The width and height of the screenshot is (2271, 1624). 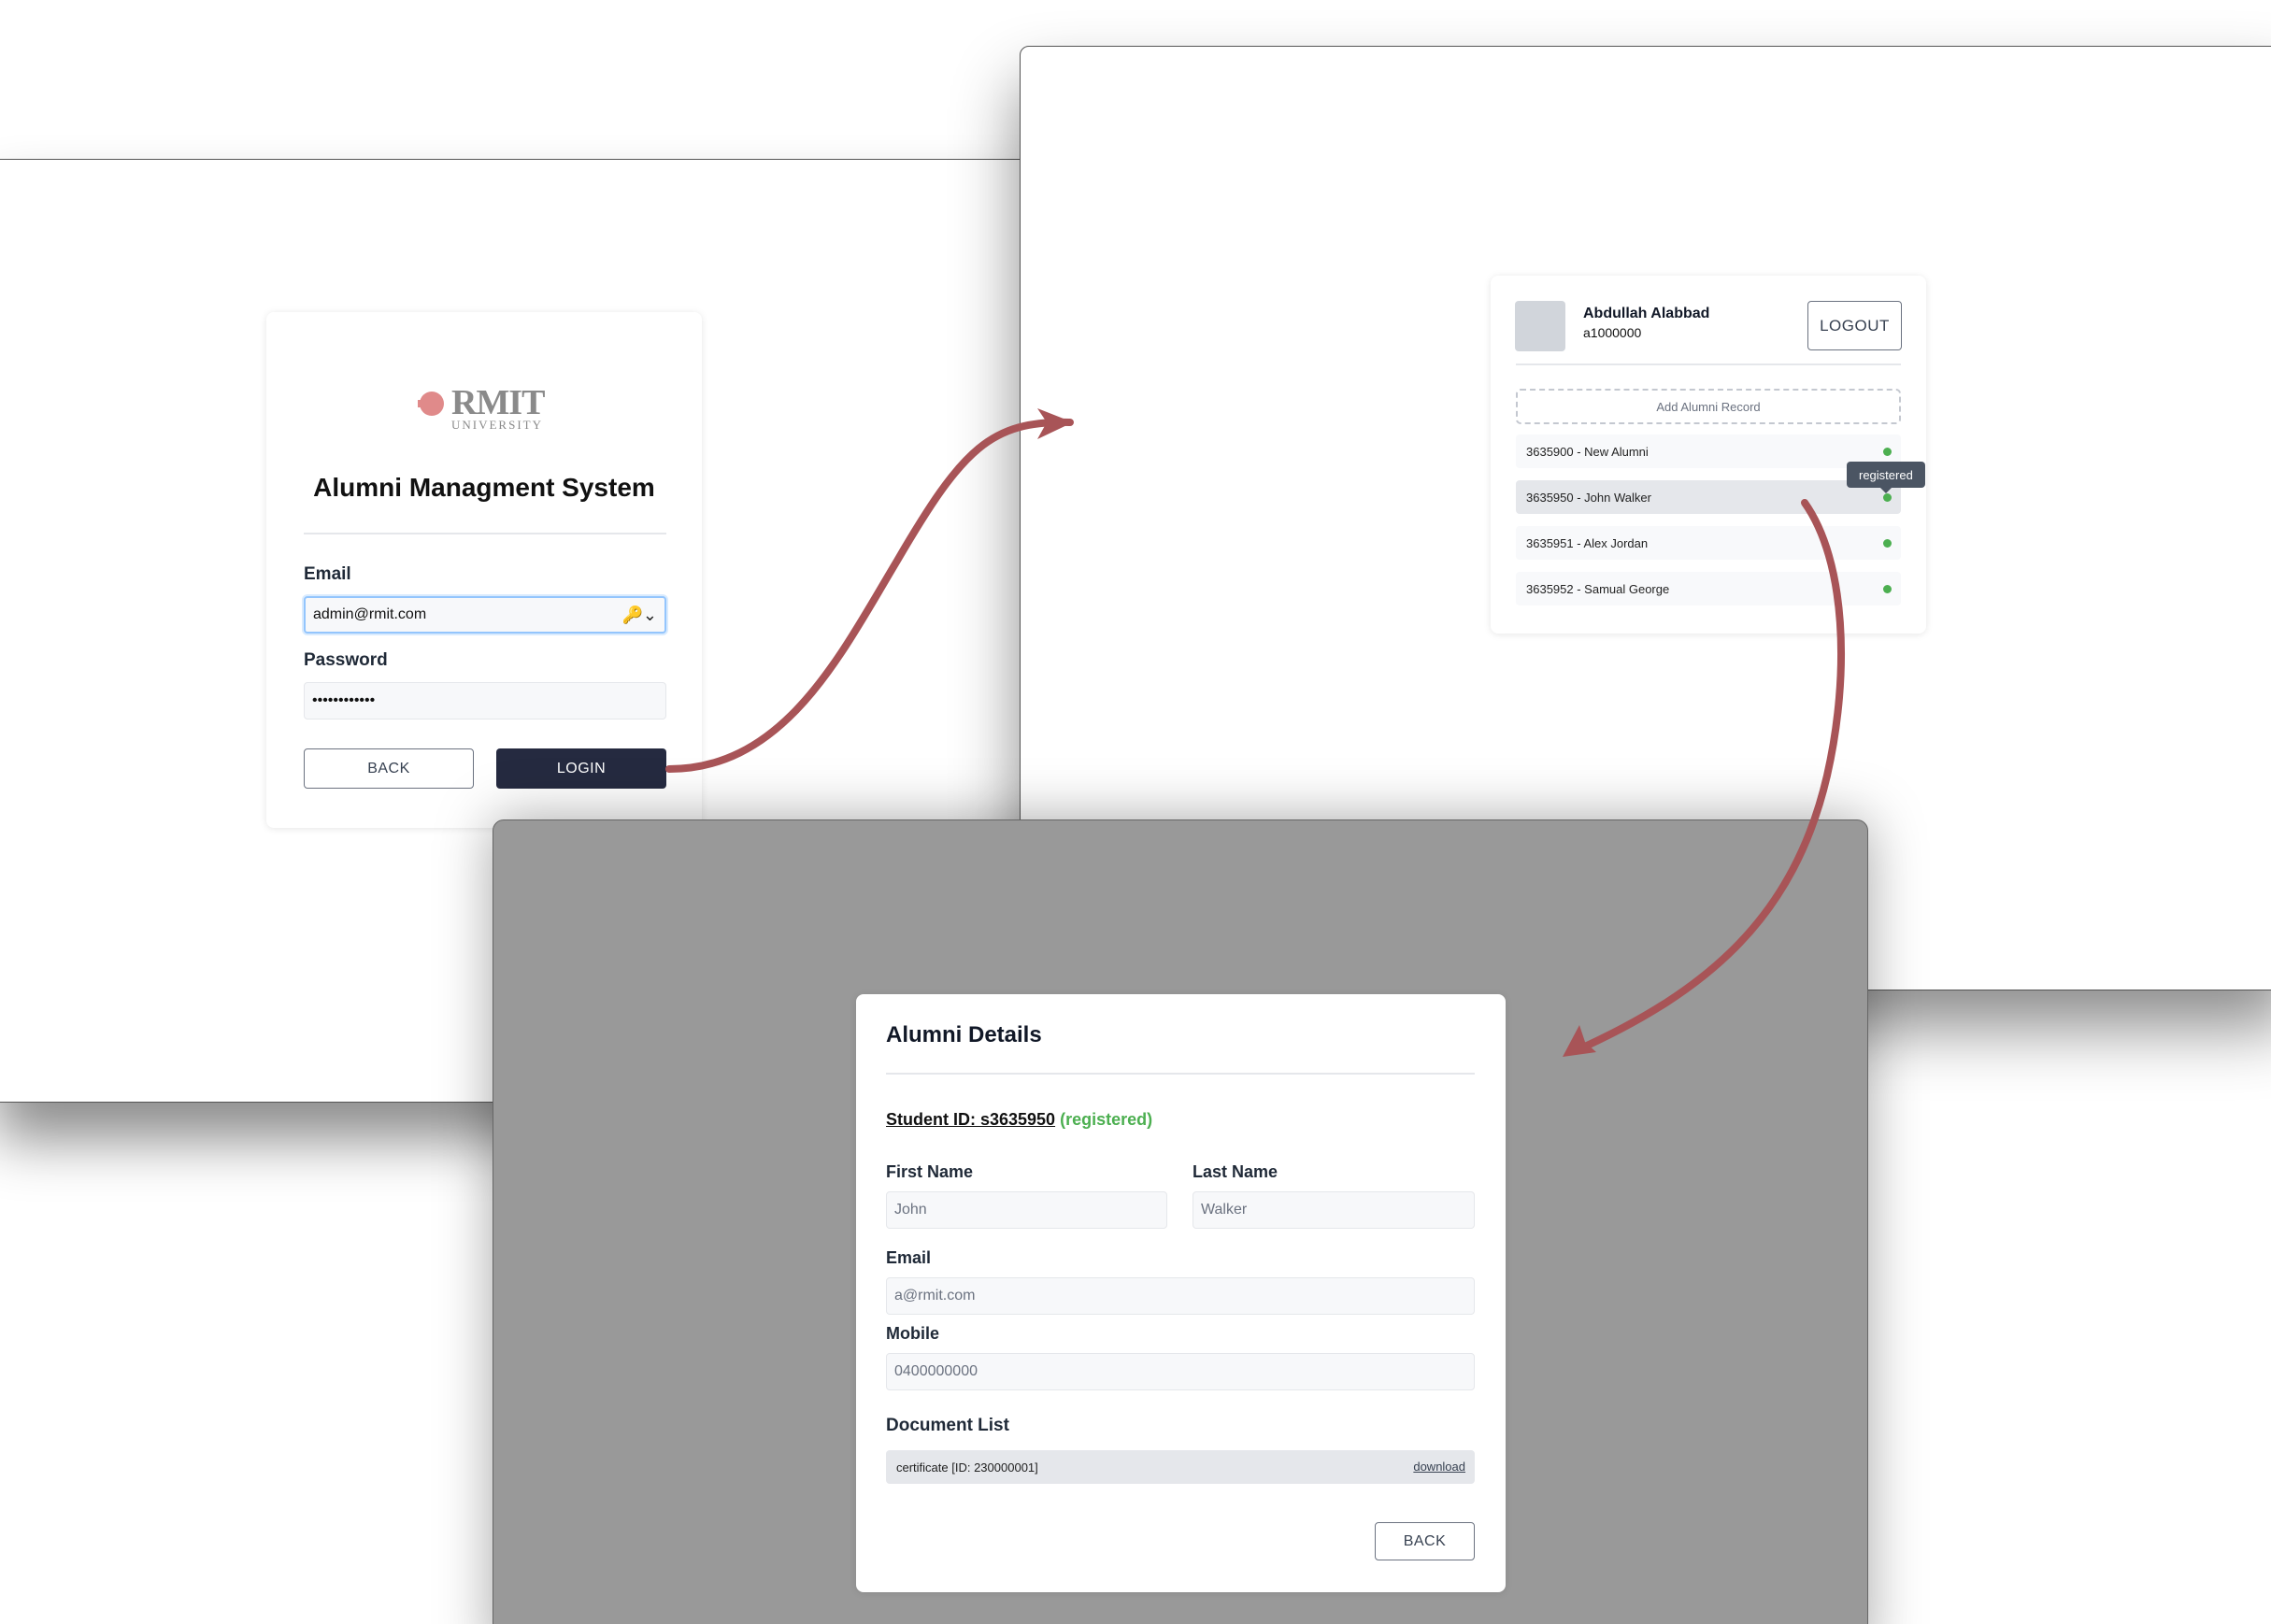 What do you see at coordinates (1708, 588) in the screenshot?
I see `alumni-row: 3635952 - Samual George` at bounding box center [1708, 588].